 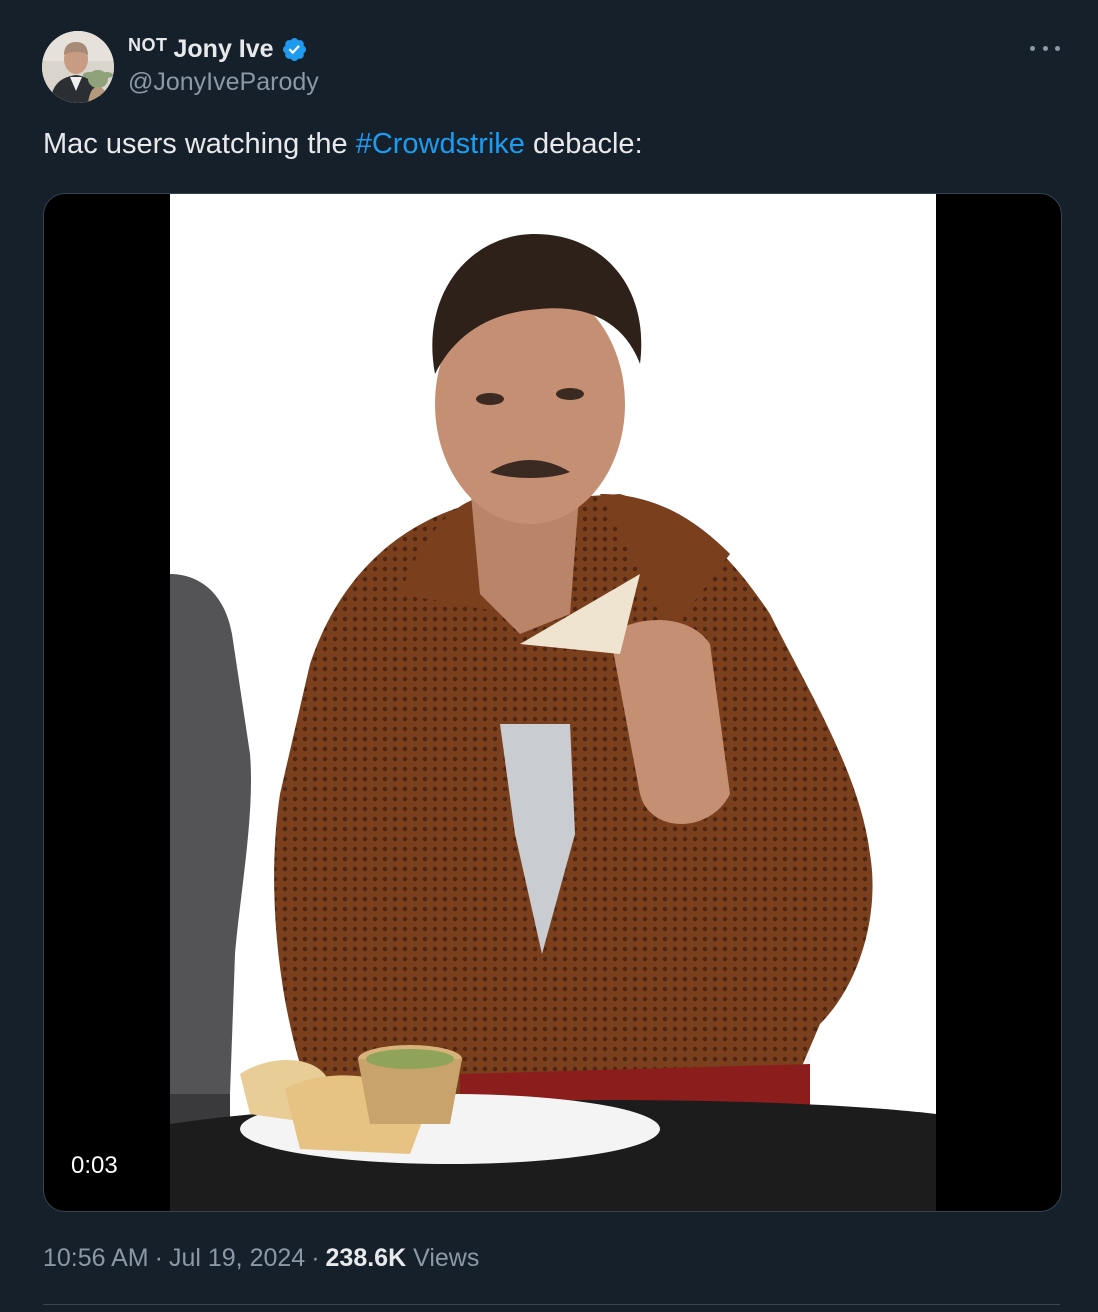 I want to click on tweet-meta: 10:56 AM · Jul 19, 2024 · 238.6K Views, so click(x=261, y=1258).